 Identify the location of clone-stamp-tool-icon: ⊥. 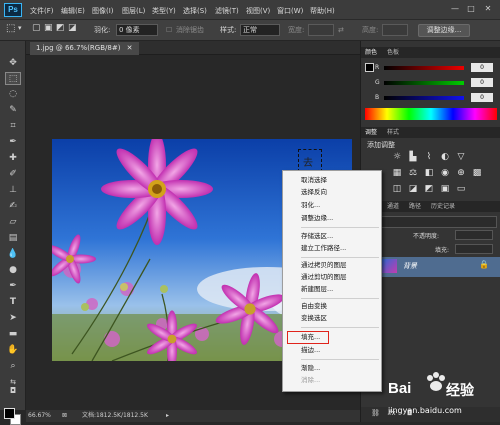
(13, 190).